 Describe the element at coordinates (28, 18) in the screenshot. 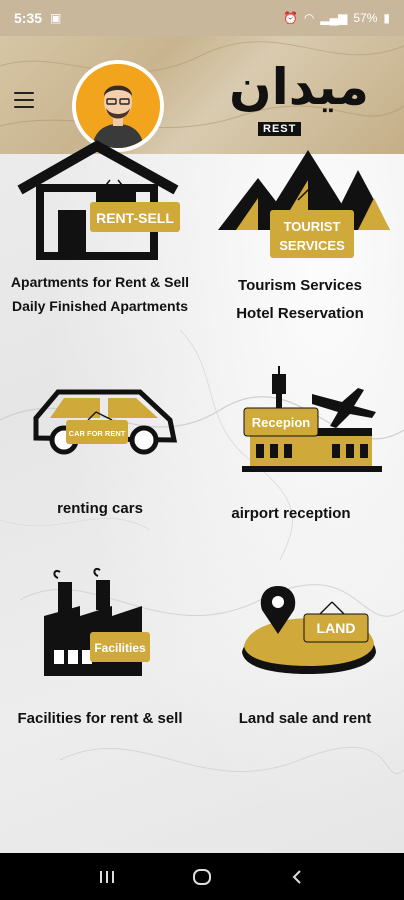

I see `status-time: 5:35` at that location.